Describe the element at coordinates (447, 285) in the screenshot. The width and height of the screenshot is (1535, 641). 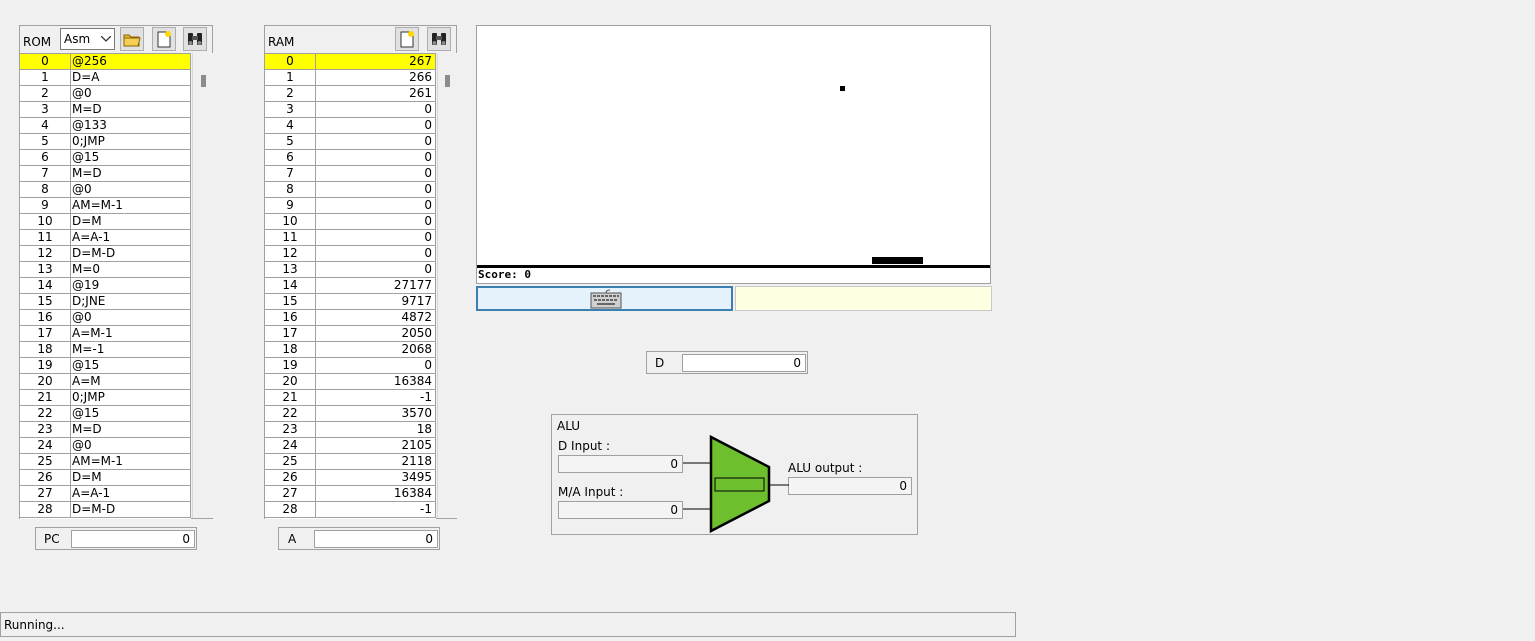
I see `ram-scrollbar` at that location.